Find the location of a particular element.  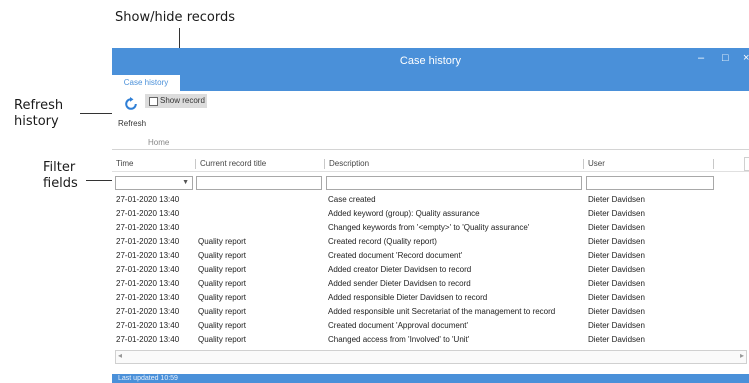

column-header-user: User is located at coordinates (594, 164).